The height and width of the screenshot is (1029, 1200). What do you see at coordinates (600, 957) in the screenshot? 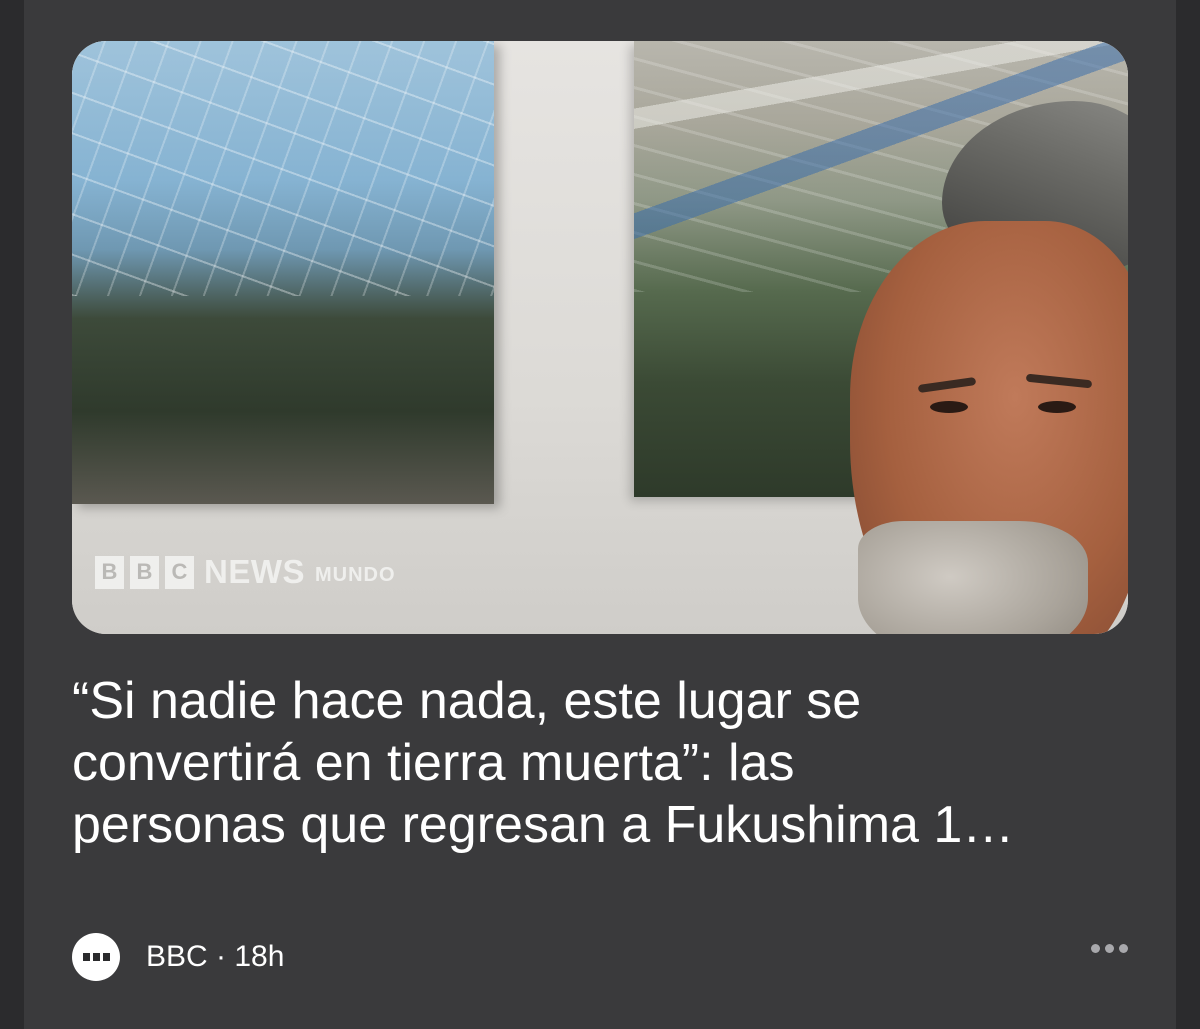
I see `article-meta: BBC · 18h` at bounding box center [600, 957].